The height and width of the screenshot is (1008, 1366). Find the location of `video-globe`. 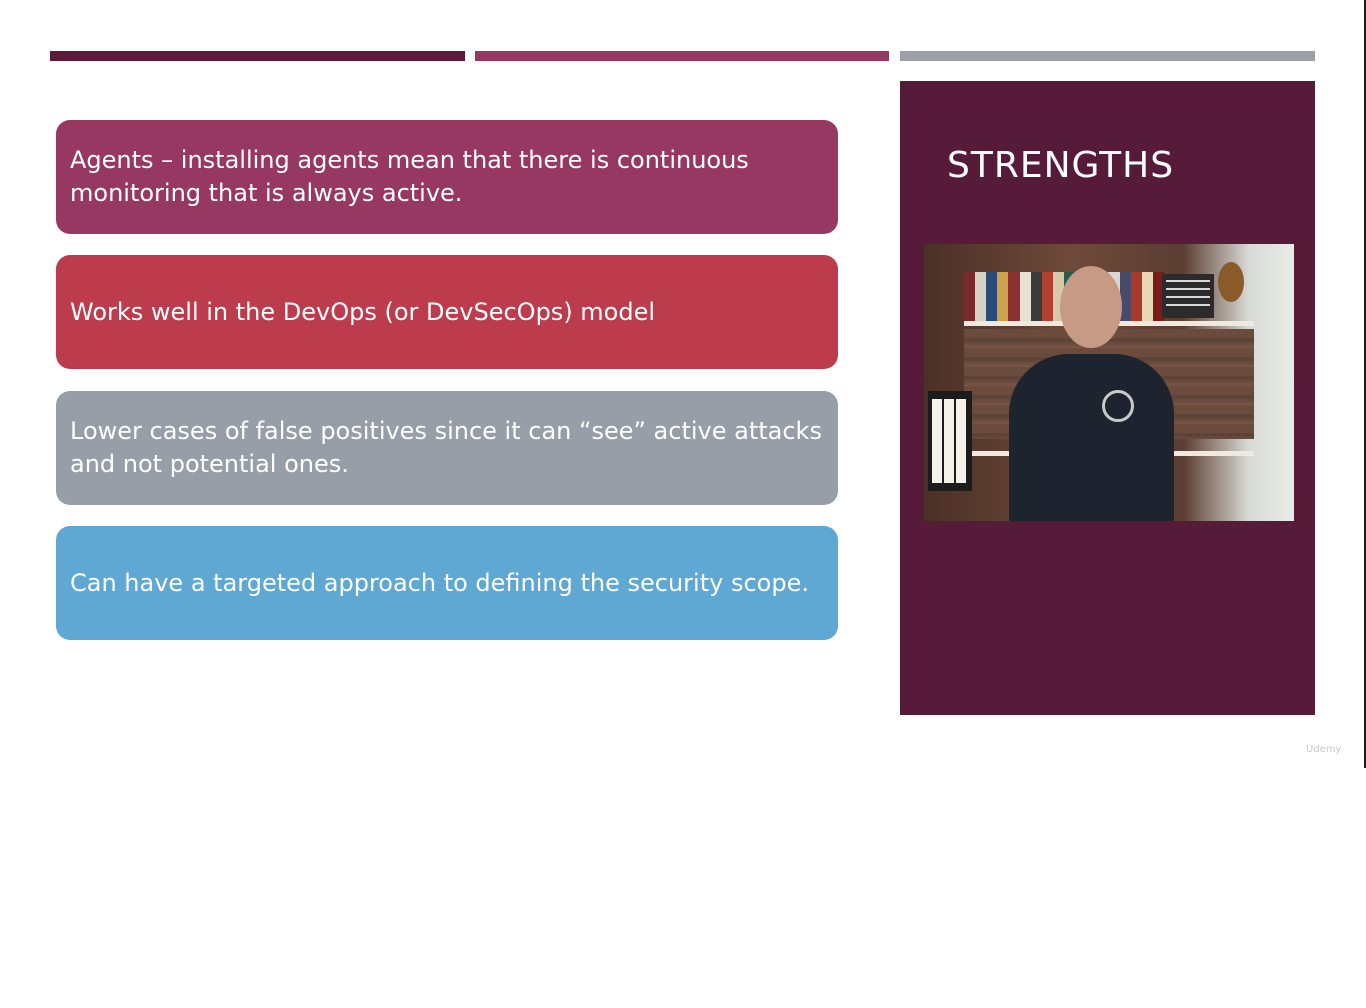

video-globe is located at coordinates (1231, 282).